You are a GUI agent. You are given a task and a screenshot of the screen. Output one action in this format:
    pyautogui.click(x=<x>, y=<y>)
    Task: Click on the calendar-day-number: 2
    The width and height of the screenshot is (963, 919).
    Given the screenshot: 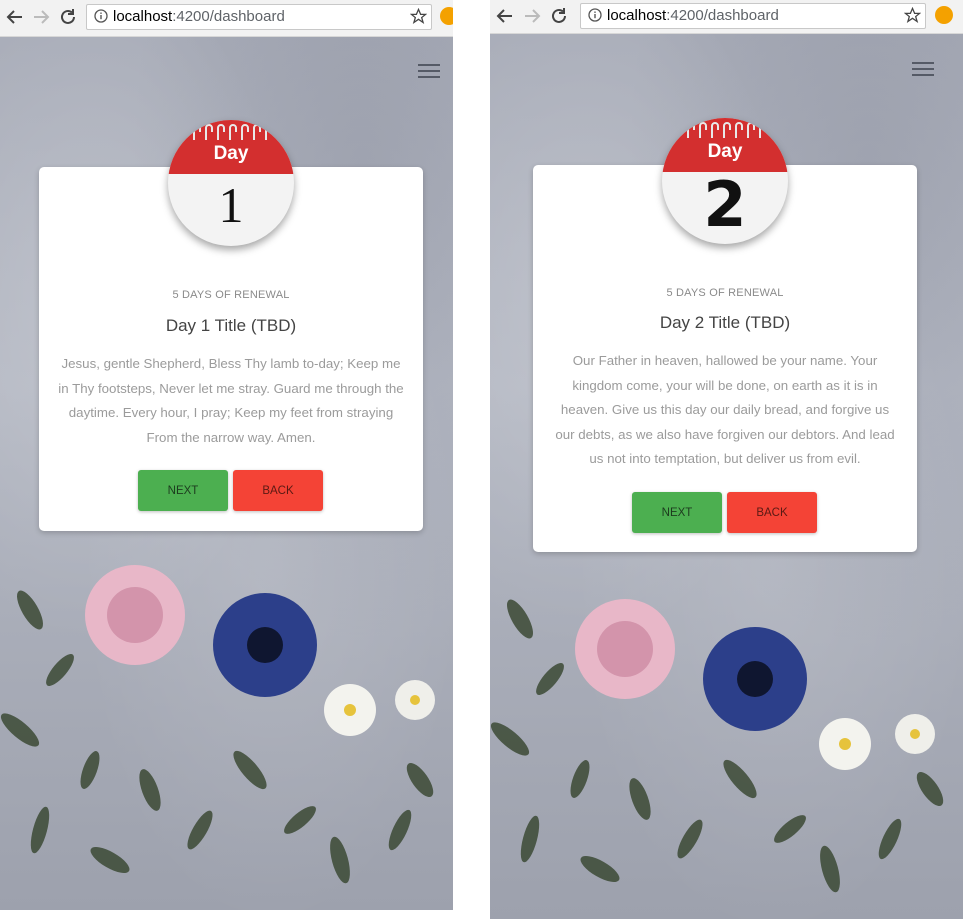 What is the action you would take?
    pyautogui.click(x=725, y=204)
    